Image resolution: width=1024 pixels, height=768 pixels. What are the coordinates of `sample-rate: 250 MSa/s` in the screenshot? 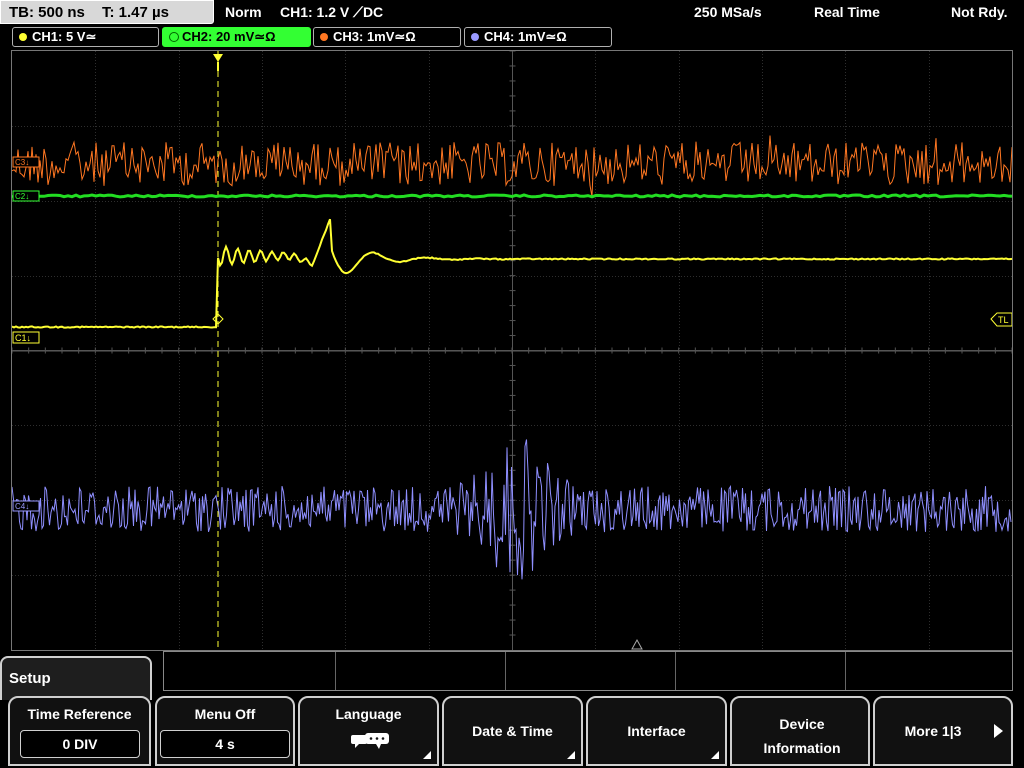 It's located at (728, 12).